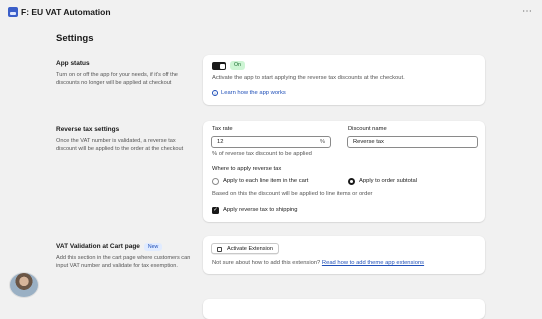 The image size is (542, 319). Describe the element at coordinates (75, 38) in the screenshot. I see `page-title: Settings` at that location.